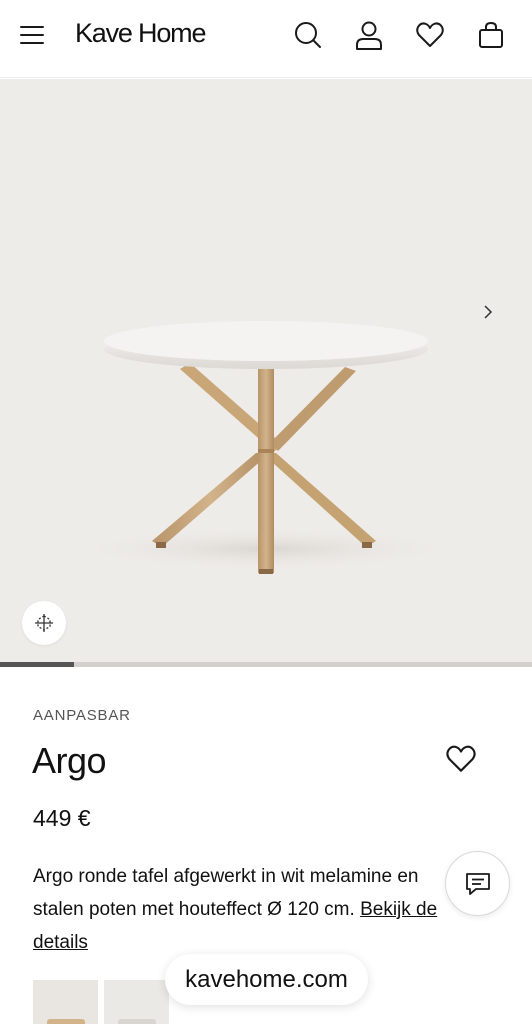 The image size is (532, 1024). I want to click on ar-view-button, so click(44, 623).